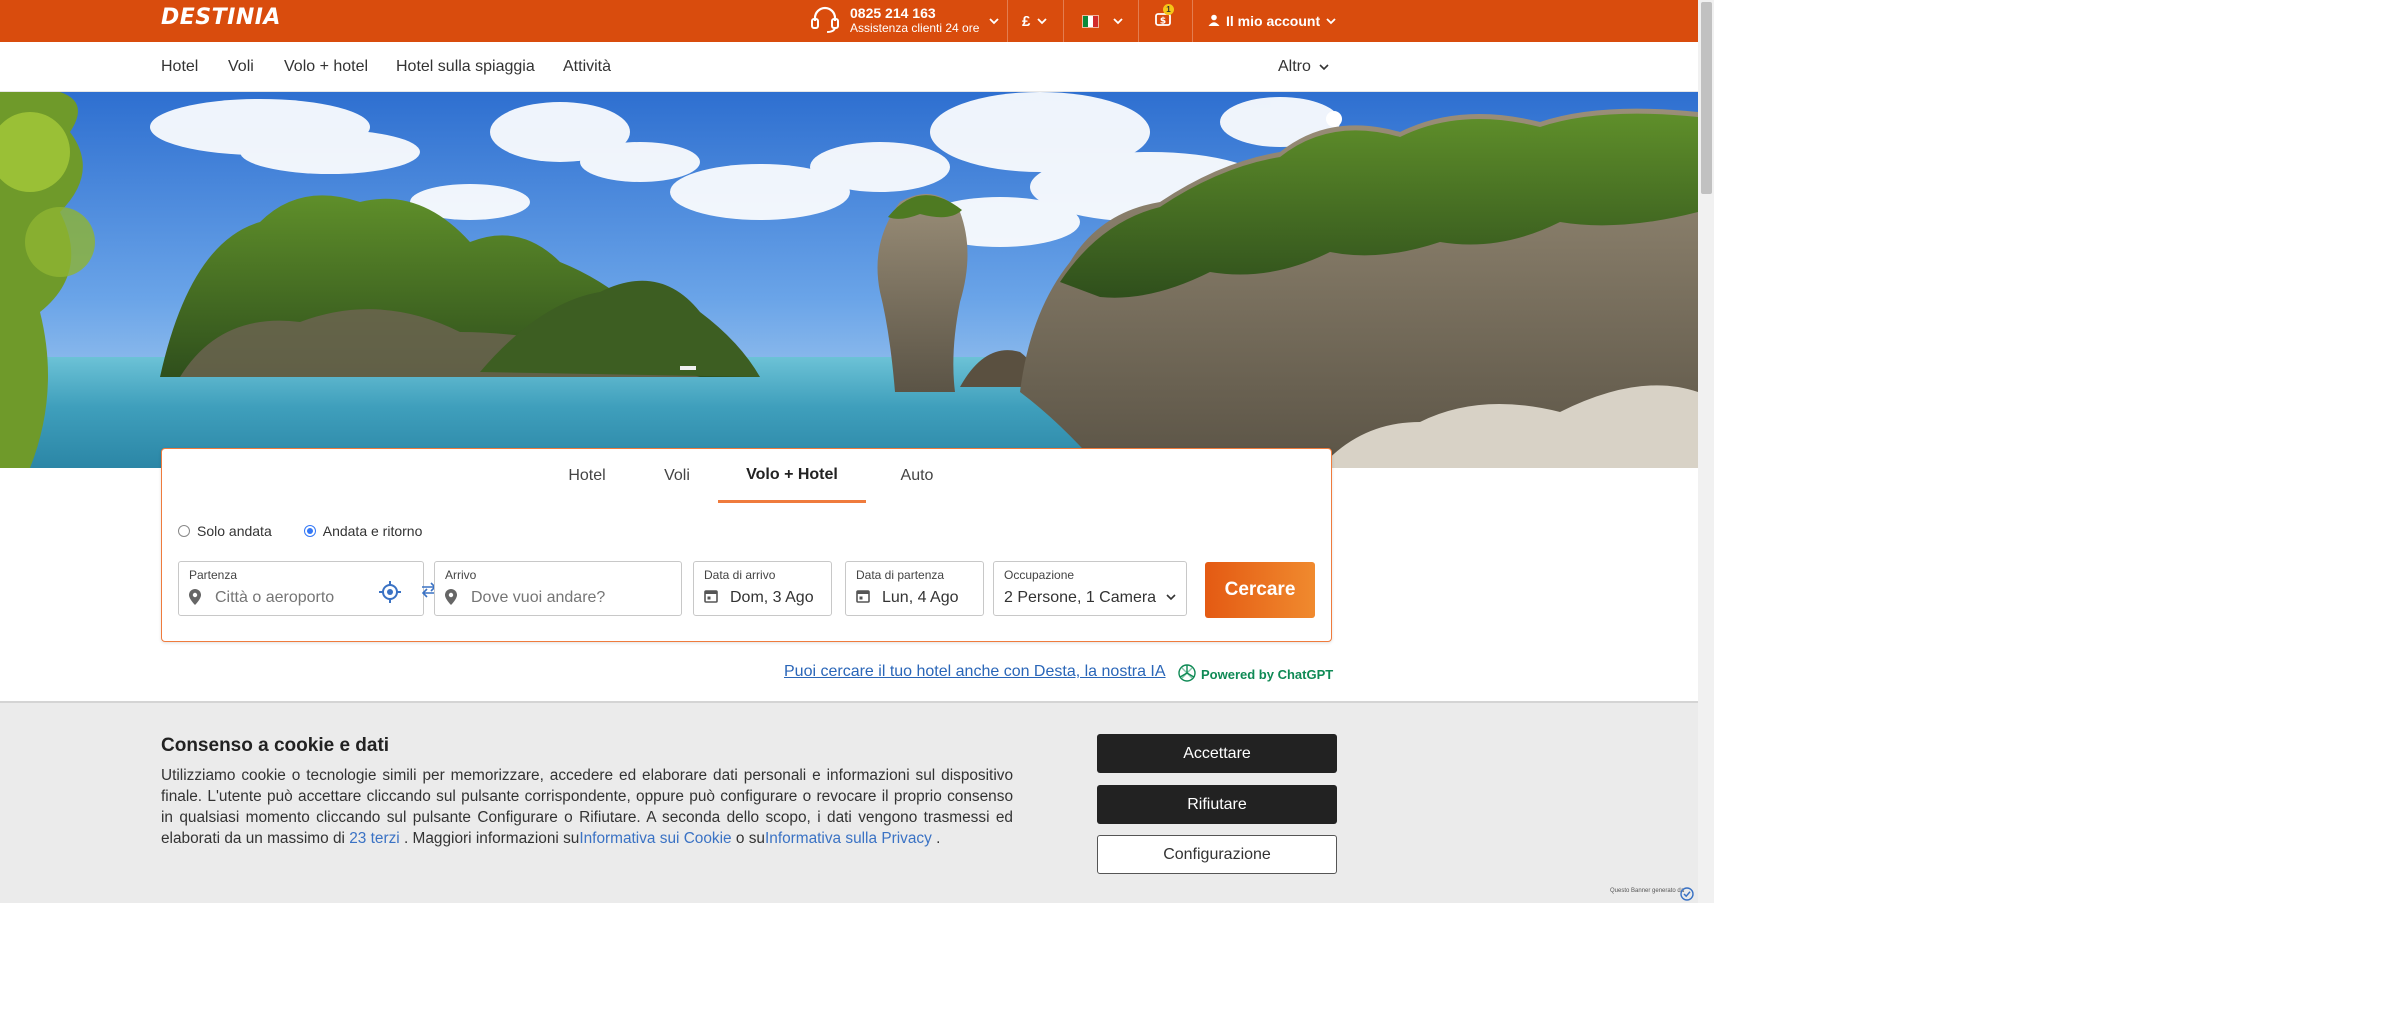 Image resolution: width=2401 pixels, height=1033 pixels. I want to click on reject-cookies-button: Rifiutare, so click(1217, 804).